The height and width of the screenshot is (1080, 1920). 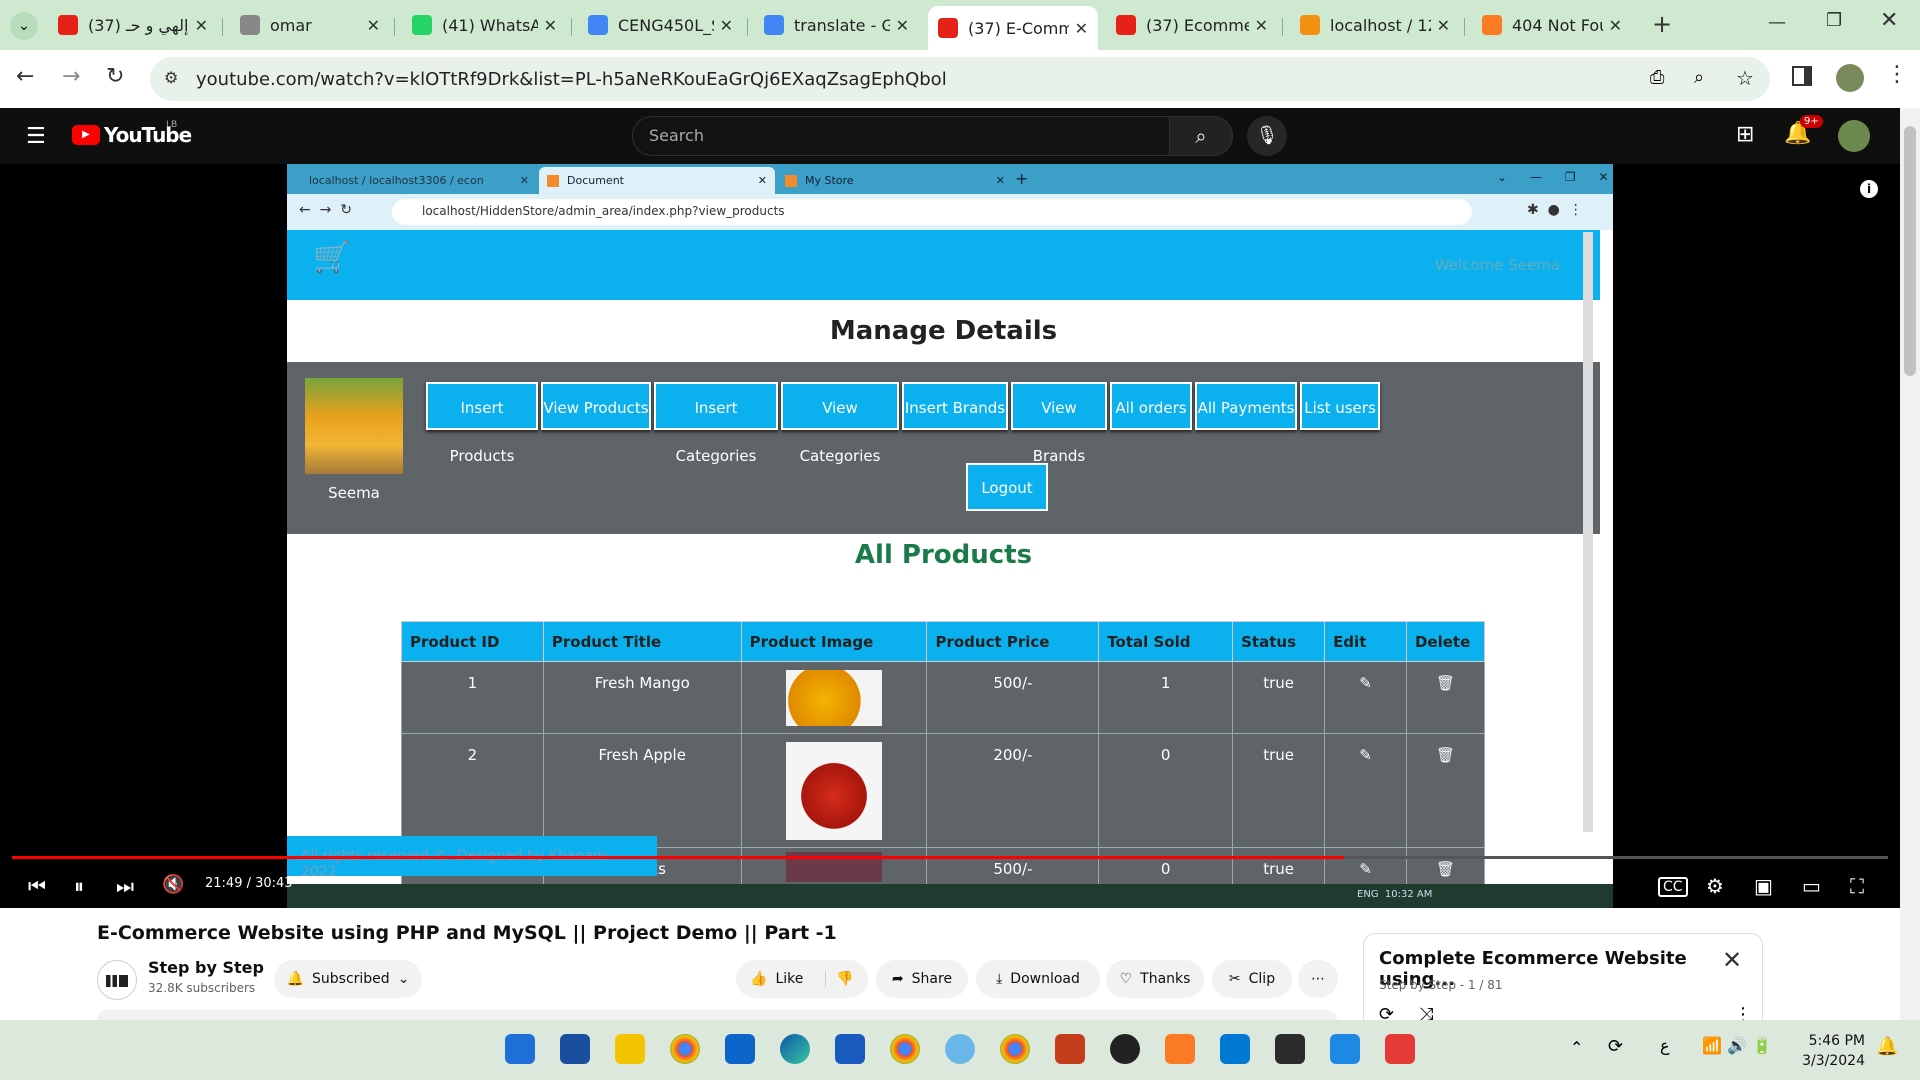 What do you see at coordinates (86, 135) in the screenshot?
I see `youtube-logo-icon: ▶` at bounding box center [86, 135].